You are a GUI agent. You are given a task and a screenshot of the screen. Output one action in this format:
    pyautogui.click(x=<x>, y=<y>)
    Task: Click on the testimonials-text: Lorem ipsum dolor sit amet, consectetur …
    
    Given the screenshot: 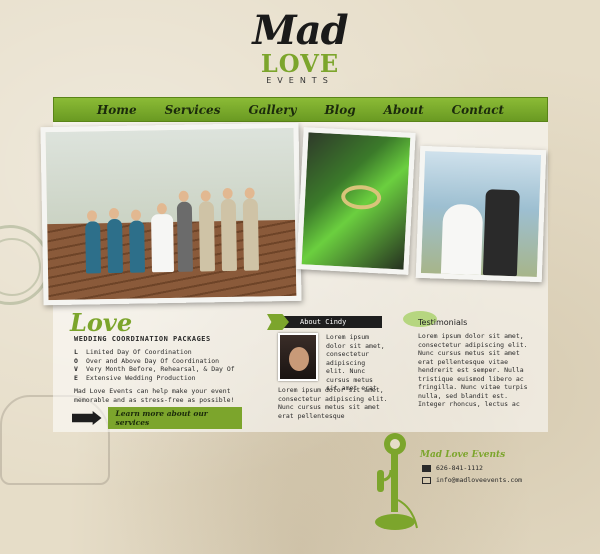 What is the action you would take?
    pyautogui.click(x=473, y=370)
    